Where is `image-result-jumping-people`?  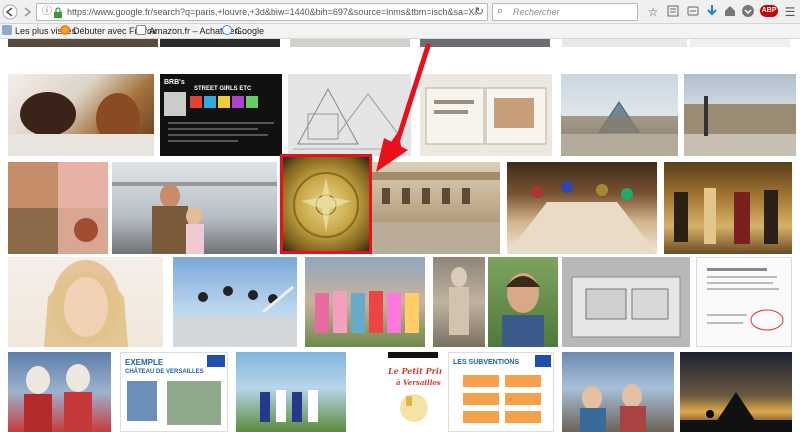 image-result-jumping-people is located at coordinates (235, 302).